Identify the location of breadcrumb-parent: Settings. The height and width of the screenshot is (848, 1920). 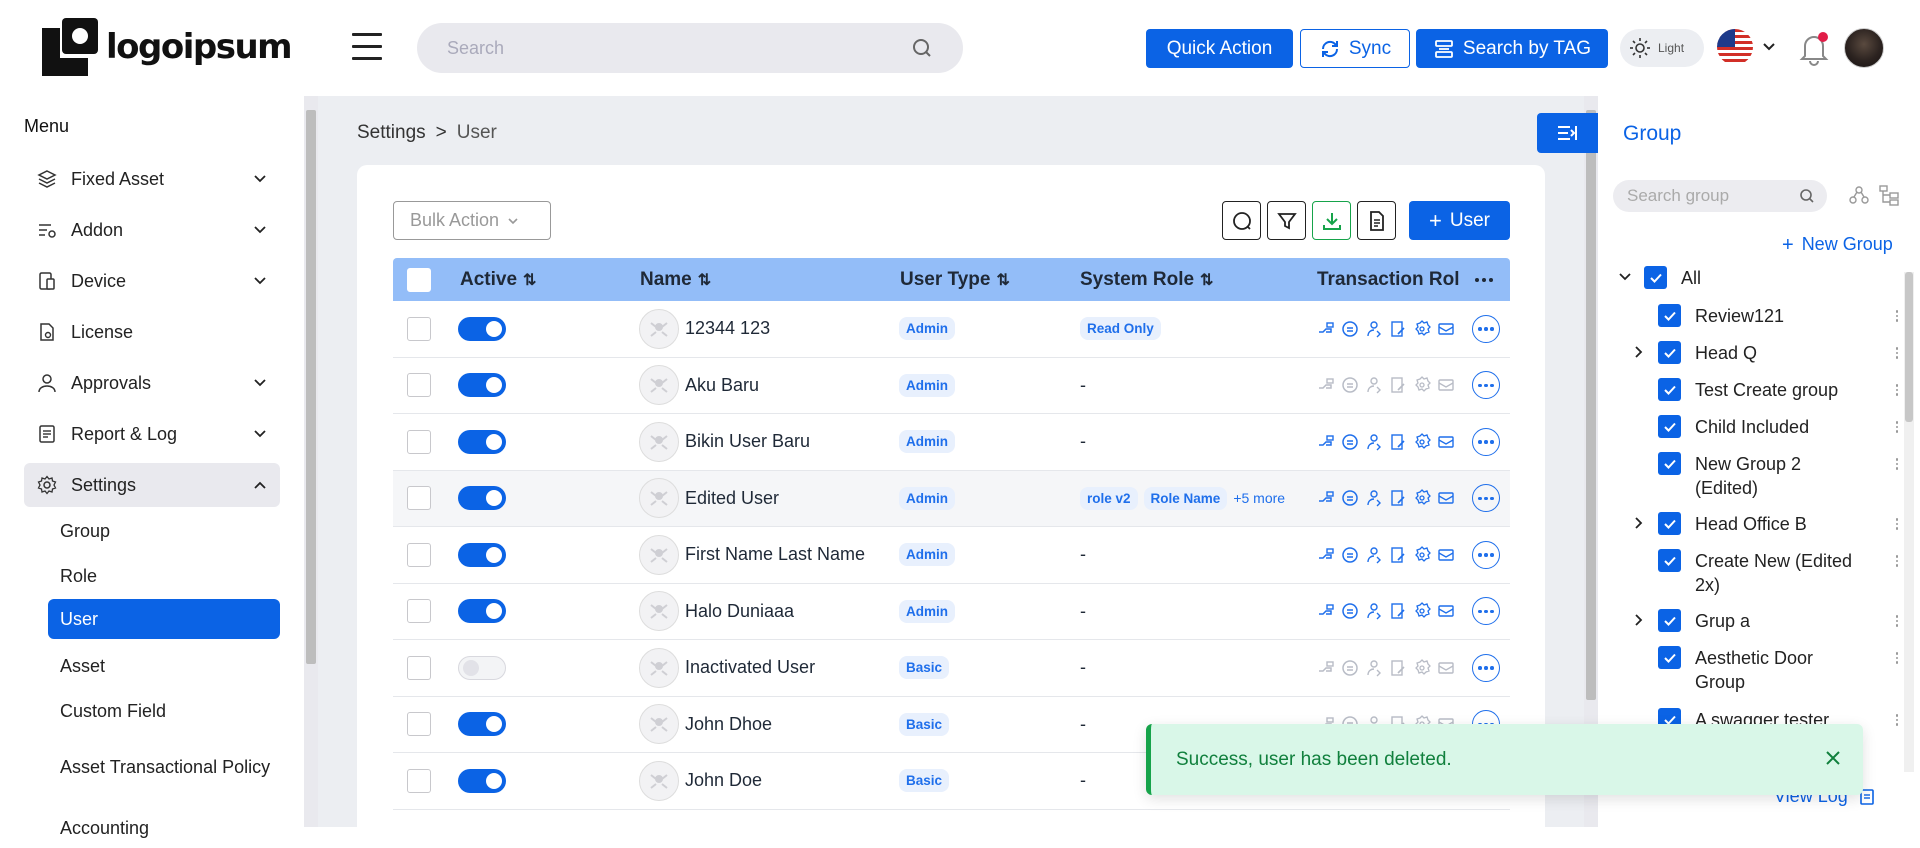
(391, 133).